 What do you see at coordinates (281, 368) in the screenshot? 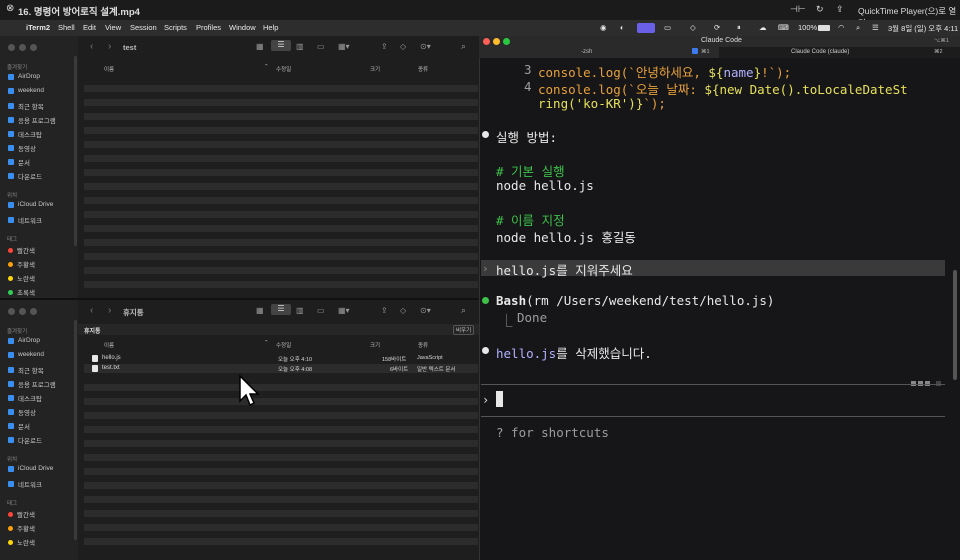
I see `table-row: test.txt 오늘 오후 4:08 6바이트 일반 텍스트 문서` at bounding box center [281, 368].